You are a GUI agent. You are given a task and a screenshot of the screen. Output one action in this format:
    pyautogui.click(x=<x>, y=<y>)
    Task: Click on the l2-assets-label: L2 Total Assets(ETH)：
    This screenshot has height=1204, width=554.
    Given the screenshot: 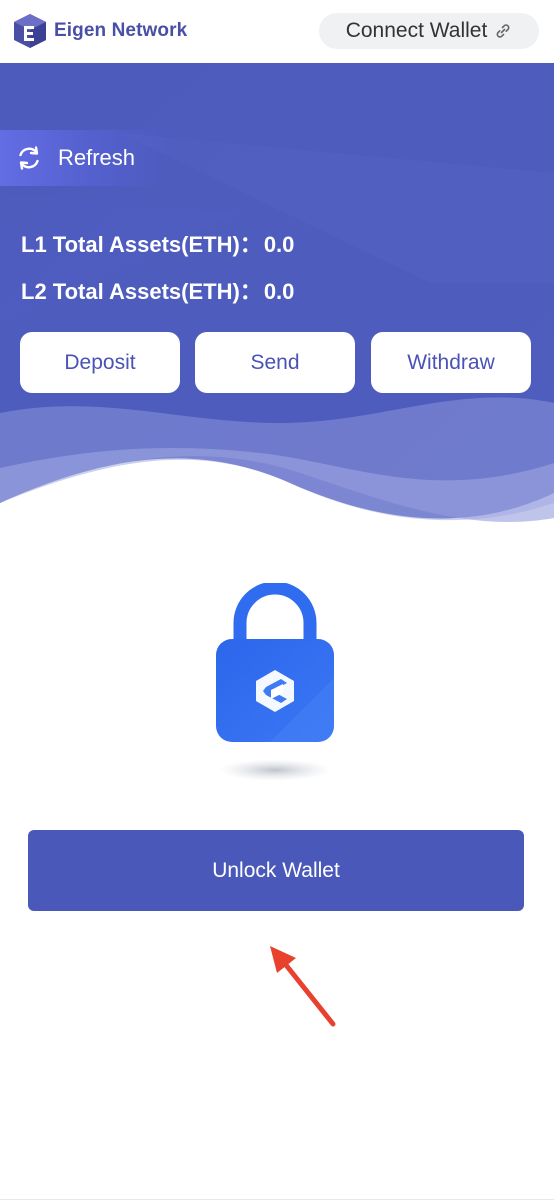 What is the action you would take?
    pyautogui.click(x=141, y=291)
    